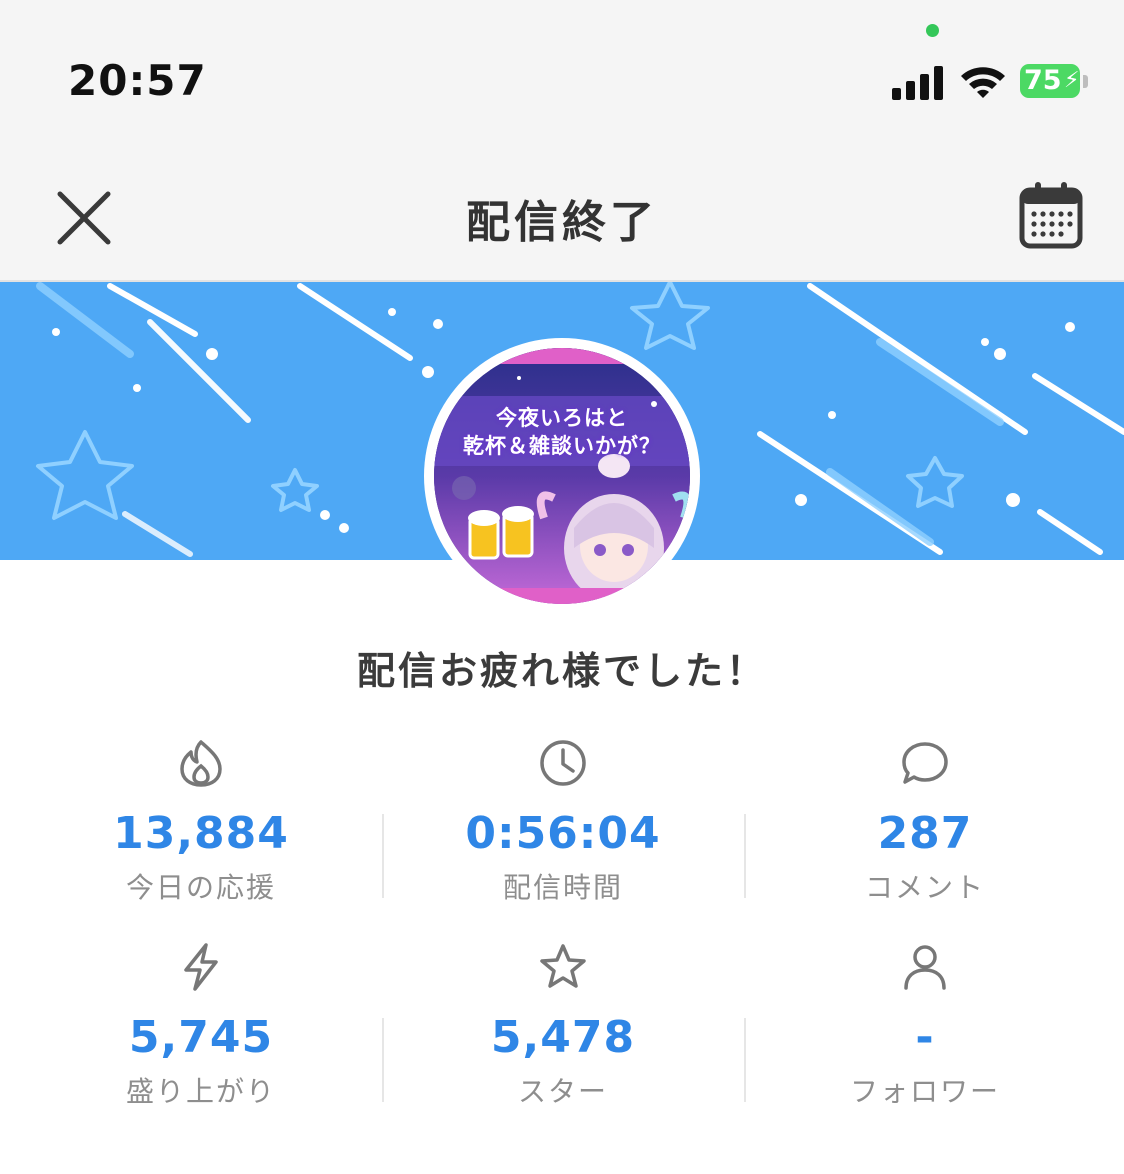 This screenshot has width=1124, height=1174. What do you see at coordinates (562, 70) in the screenshot?
I see `status-bar: 20:57 75 ⚡` at bounding box center [562, 70].